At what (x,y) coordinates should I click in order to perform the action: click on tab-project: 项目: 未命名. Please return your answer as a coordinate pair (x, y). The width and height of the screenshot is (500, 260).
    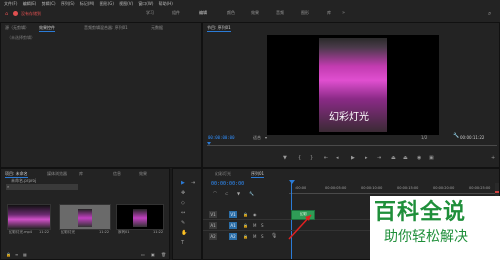
    Looking at the image, I should click on (16, 174).